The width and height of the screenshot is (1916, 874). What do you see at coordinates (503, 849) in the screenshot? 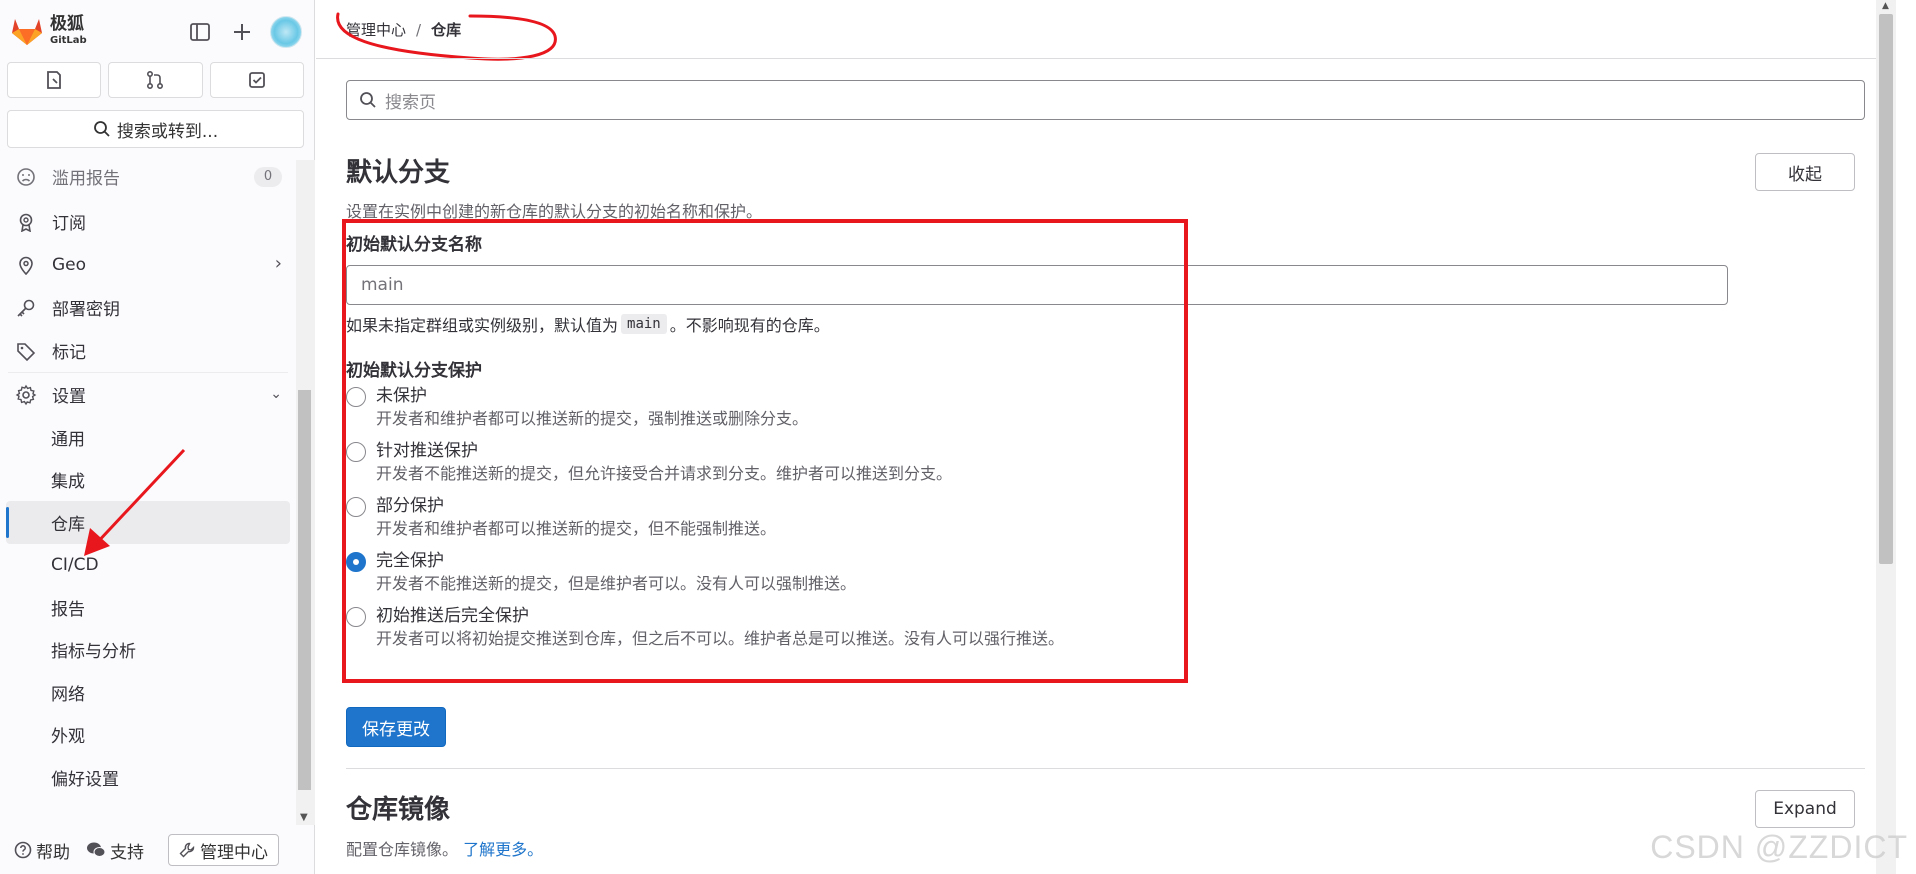
I see `learn-more-link: 了解更多。` at bounding box center [503, 849].